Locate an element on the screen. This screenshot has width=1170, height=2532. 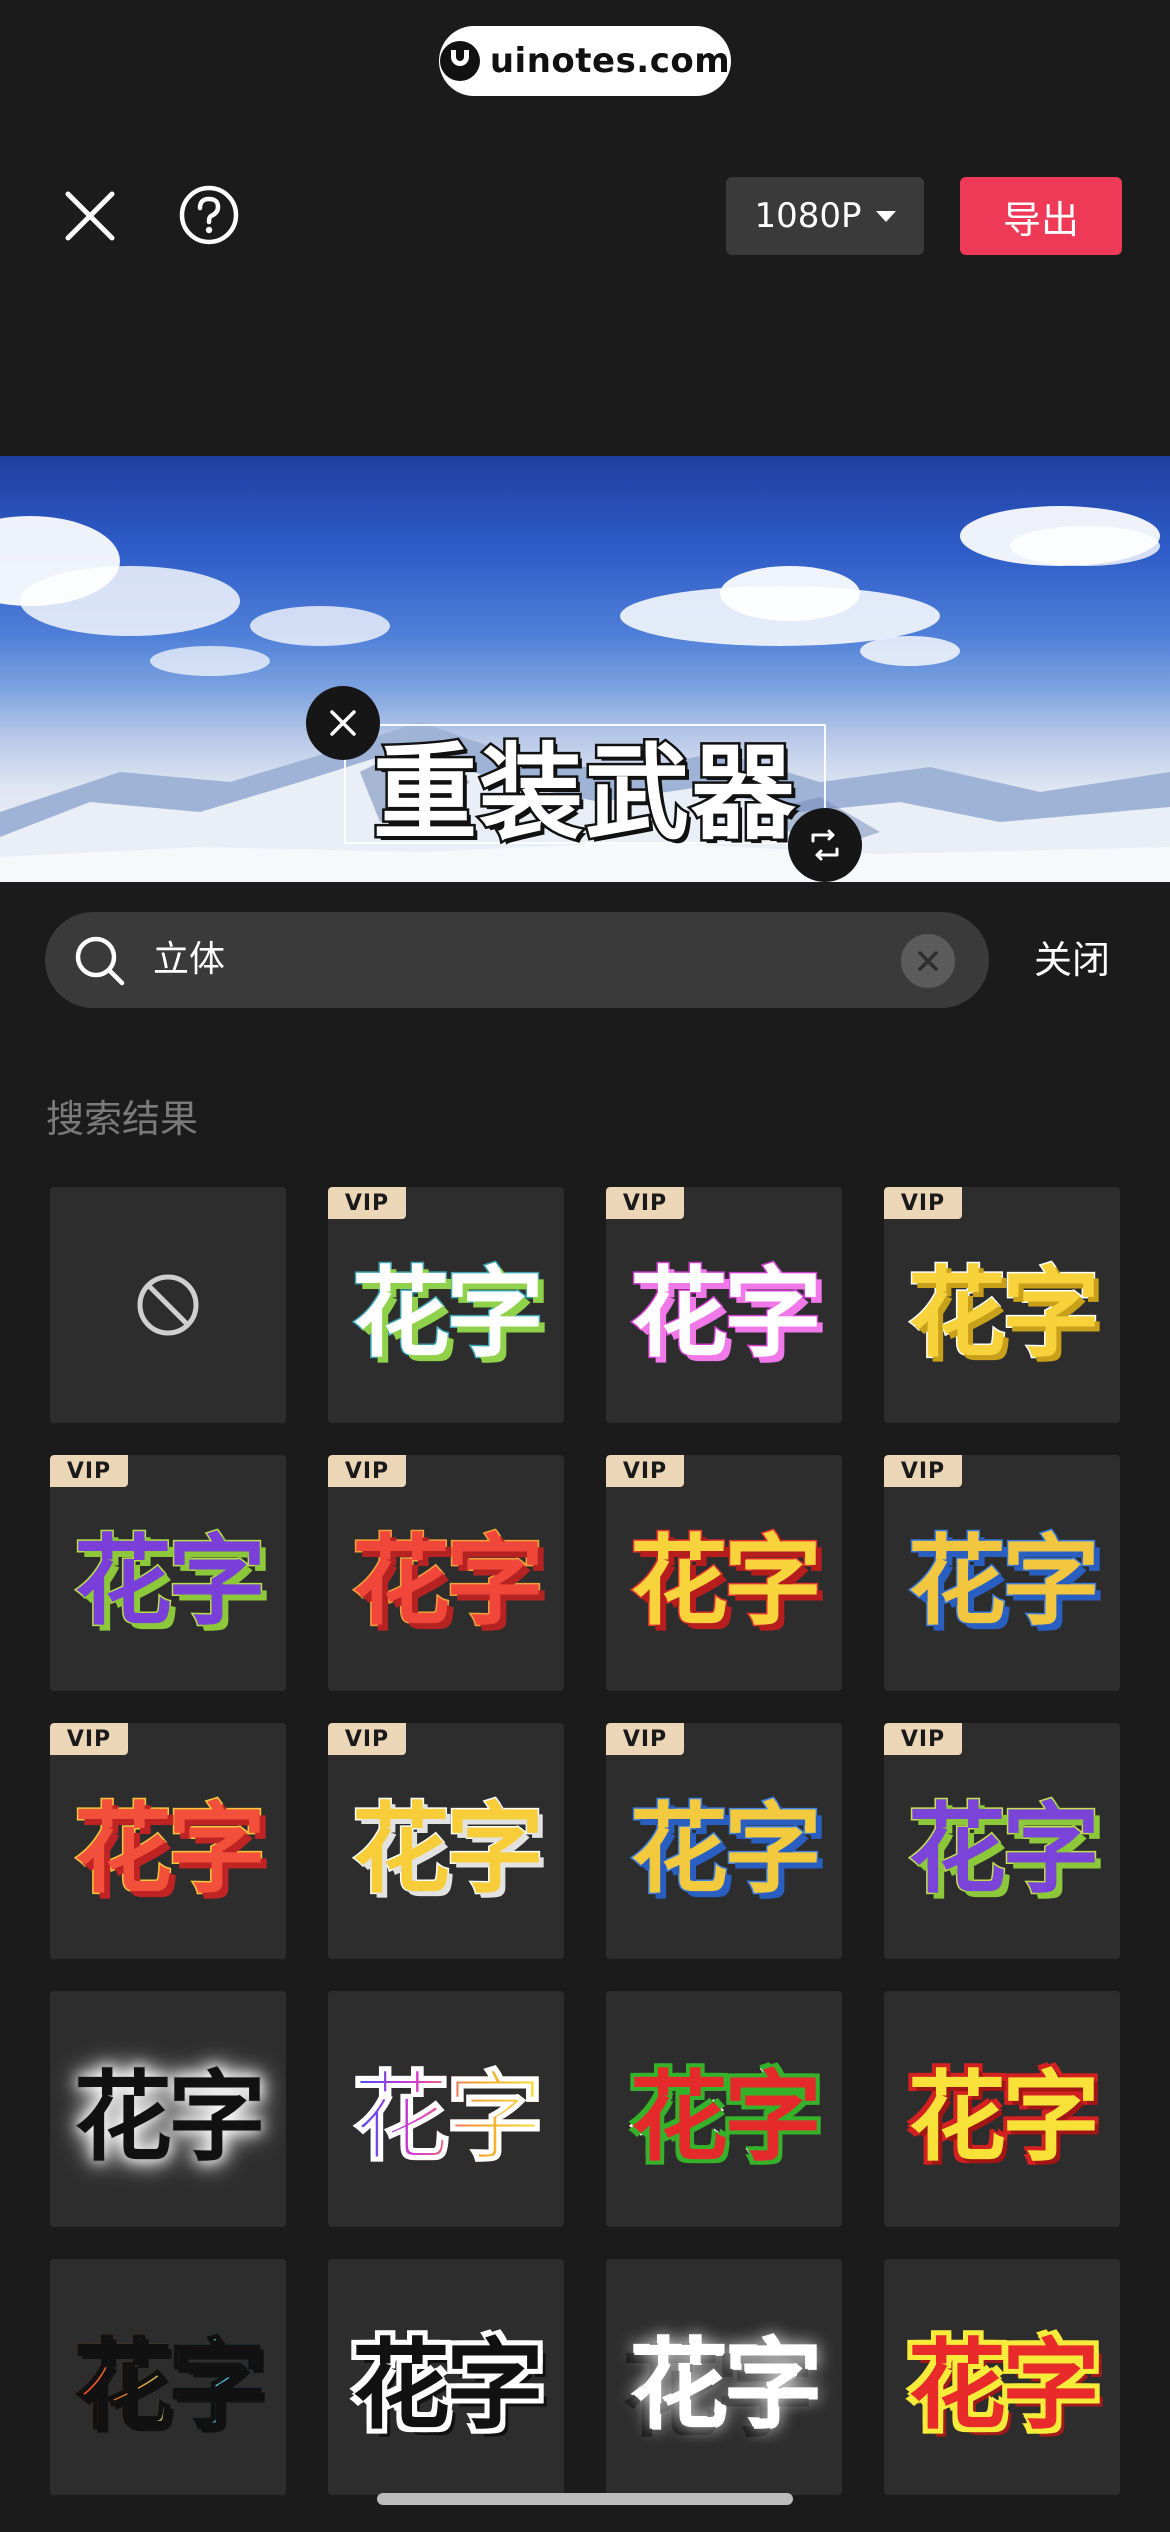
watermark: uinotes.com is located at coordinates (585, 61).